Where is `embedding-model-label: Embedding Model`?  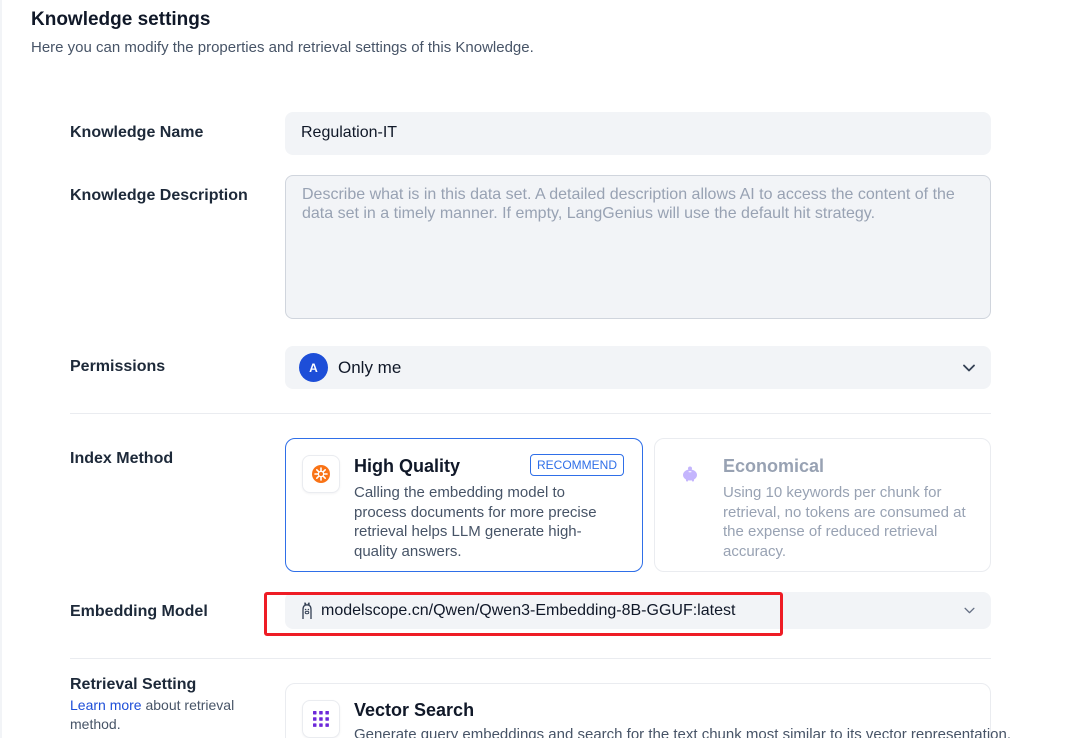 embedding-model-label: Embedding Model is located at coordinates (139, 611).